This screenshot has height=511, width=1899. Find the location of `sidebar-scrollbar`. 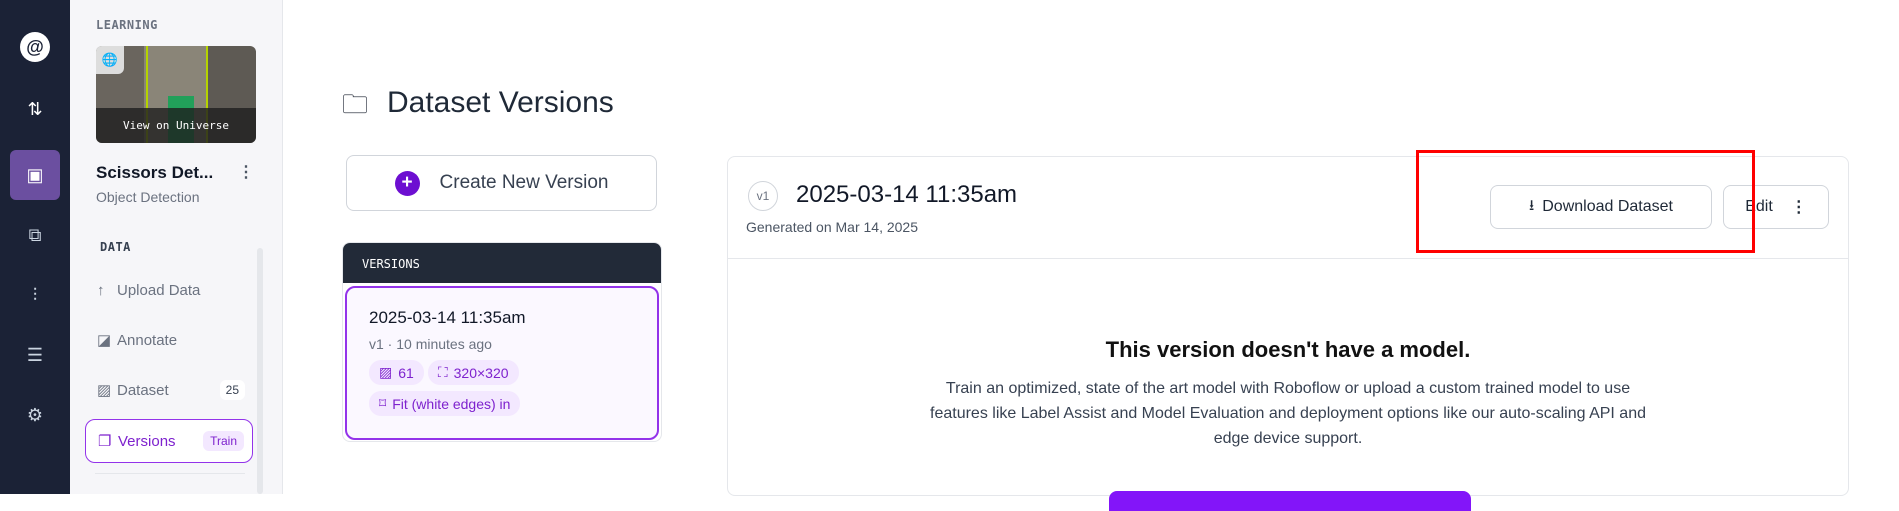

sidebar-scrollbar is located at coordinates (260, 371).